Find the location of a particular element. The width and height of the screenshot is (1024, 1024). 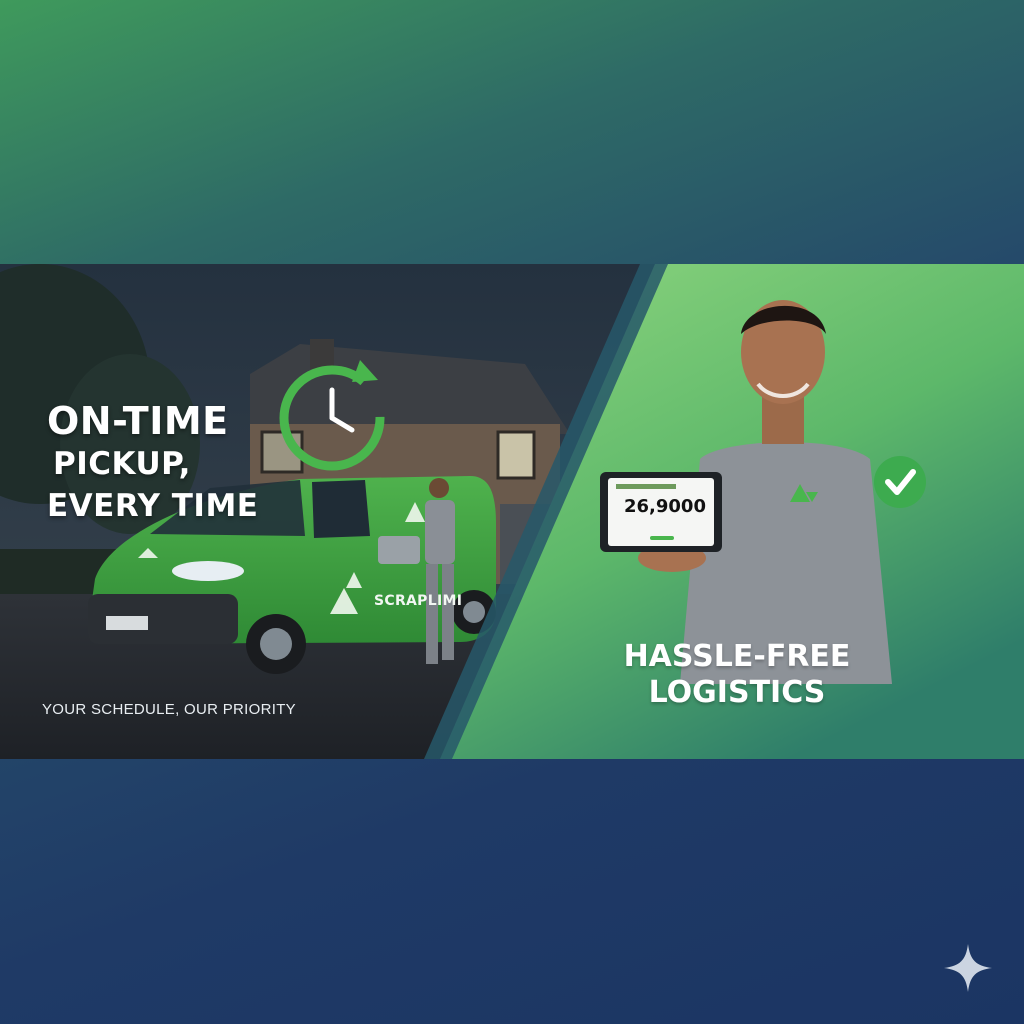

headline-ontime: ON-TIME PICKUP, EVERY TIME is located at coordinates (152, 463).